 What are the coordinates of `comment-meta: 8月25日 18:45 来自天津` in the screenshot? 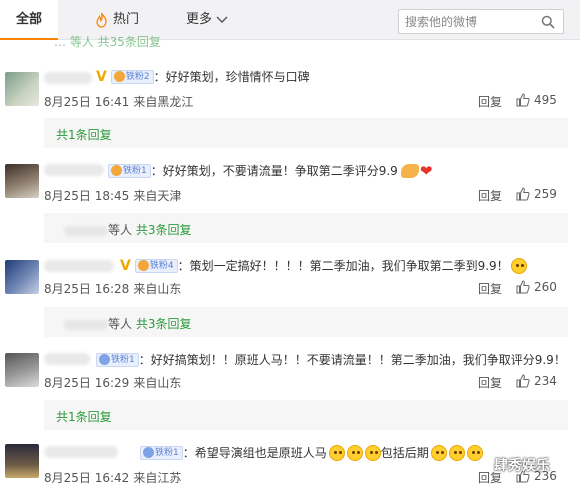 It's located at (112, 195).